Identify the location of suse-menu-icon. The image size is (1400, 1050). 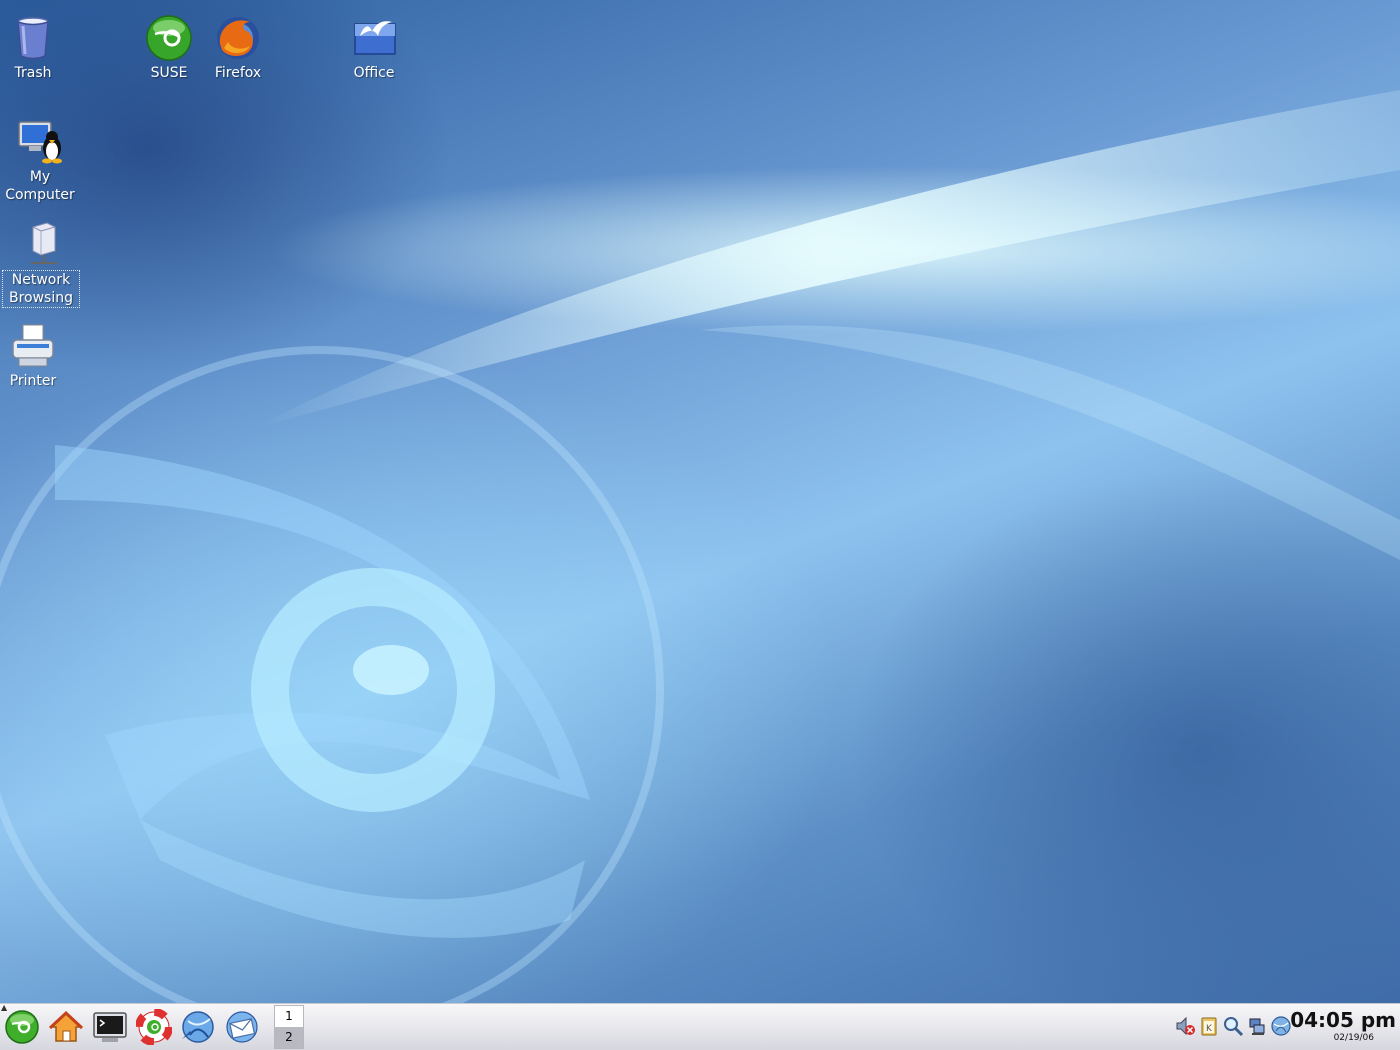
(22, 1027).